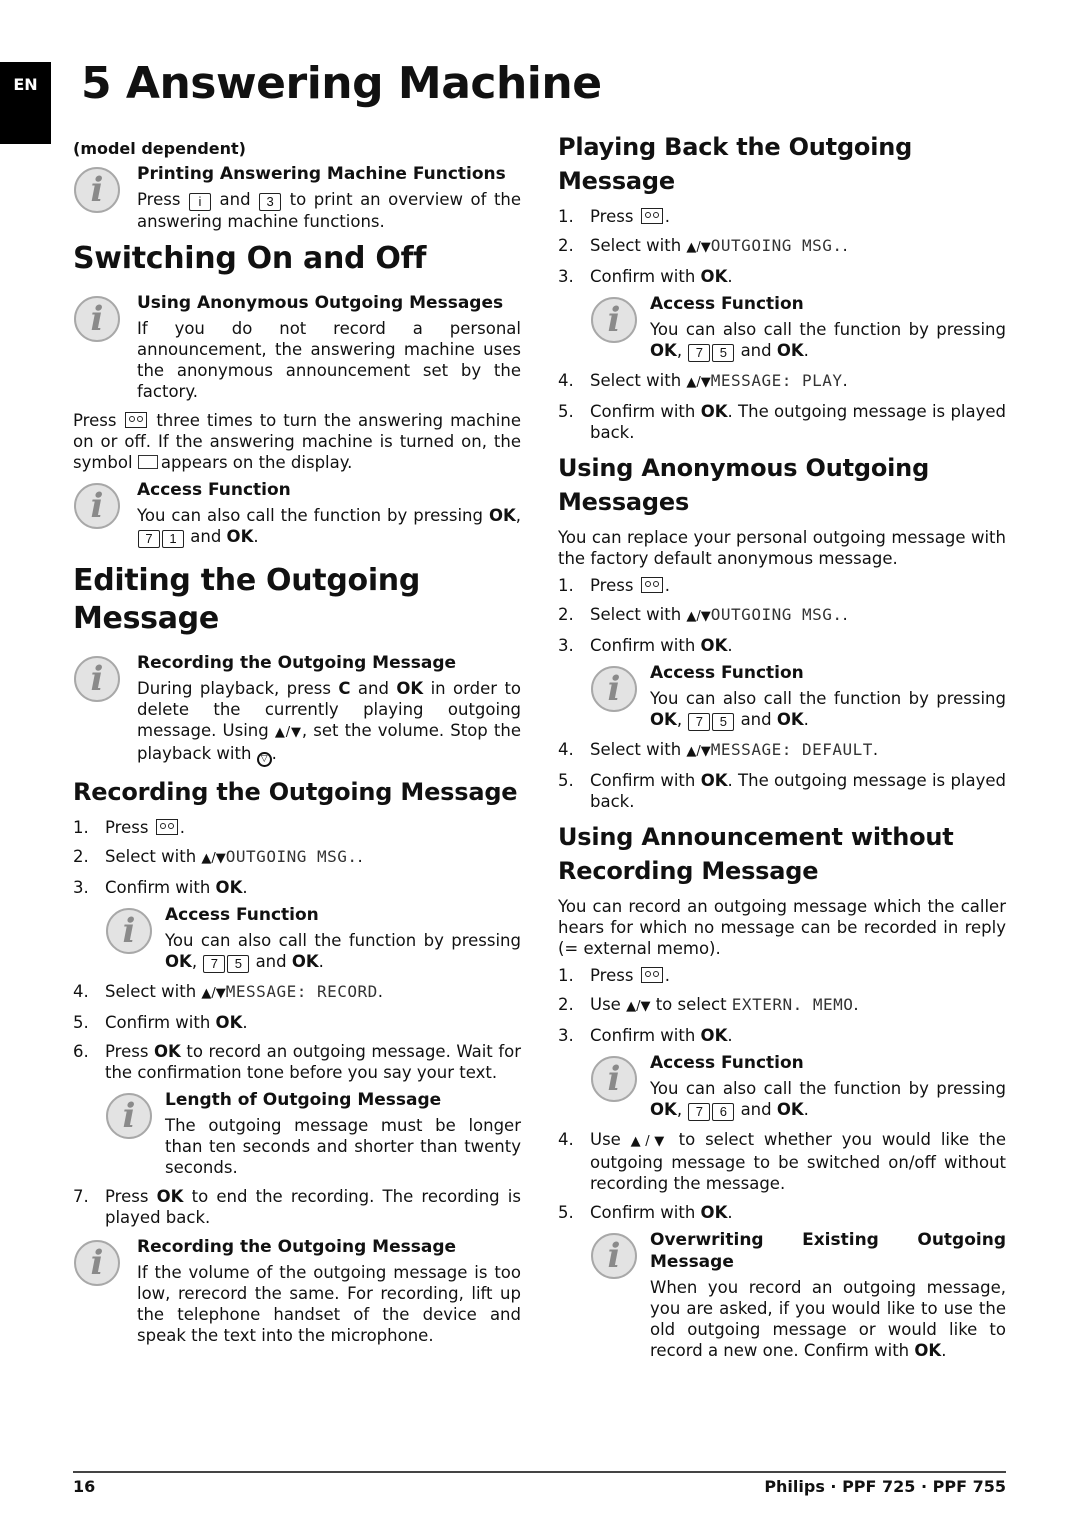  Describe the element at coordinates (199, 202) in the screenshot. I see `key-i: i` at that location.